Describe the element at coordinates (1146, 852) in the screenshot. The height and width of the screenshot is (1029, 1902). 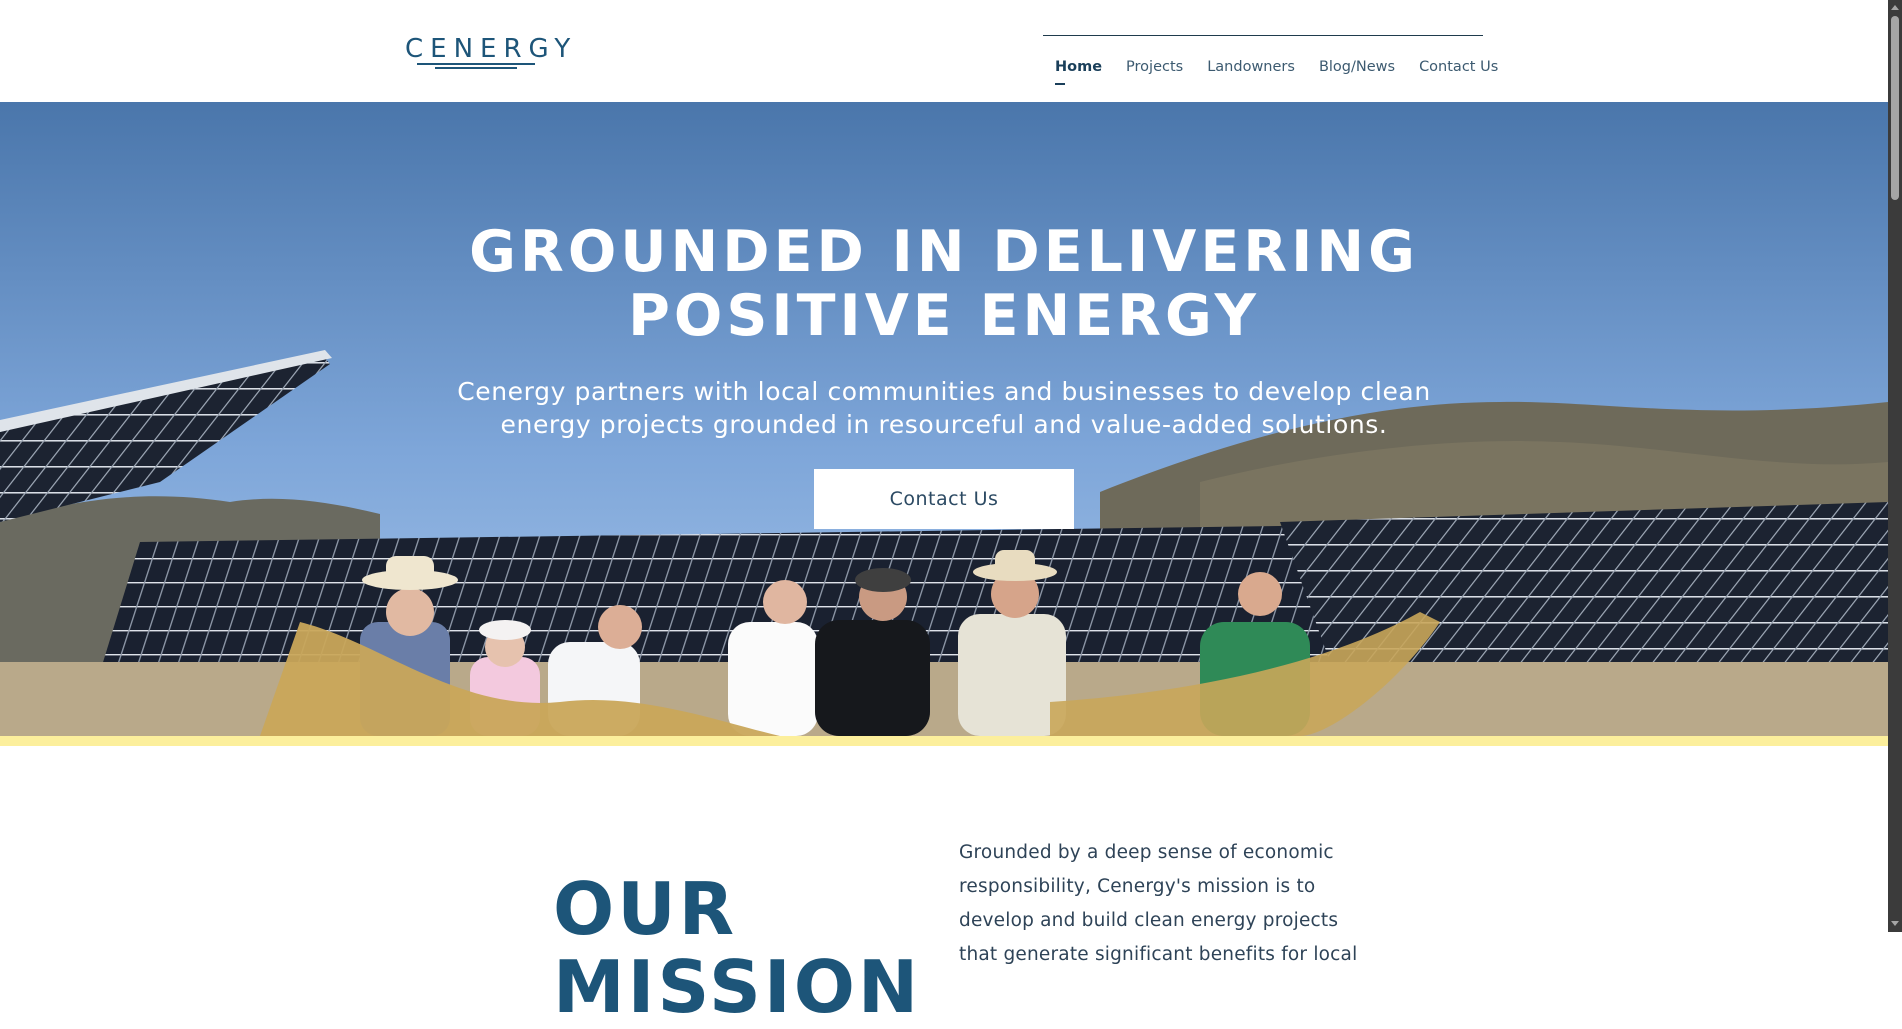
I see `mission-text-line: Grounded by a deep sense of economic` at that location.